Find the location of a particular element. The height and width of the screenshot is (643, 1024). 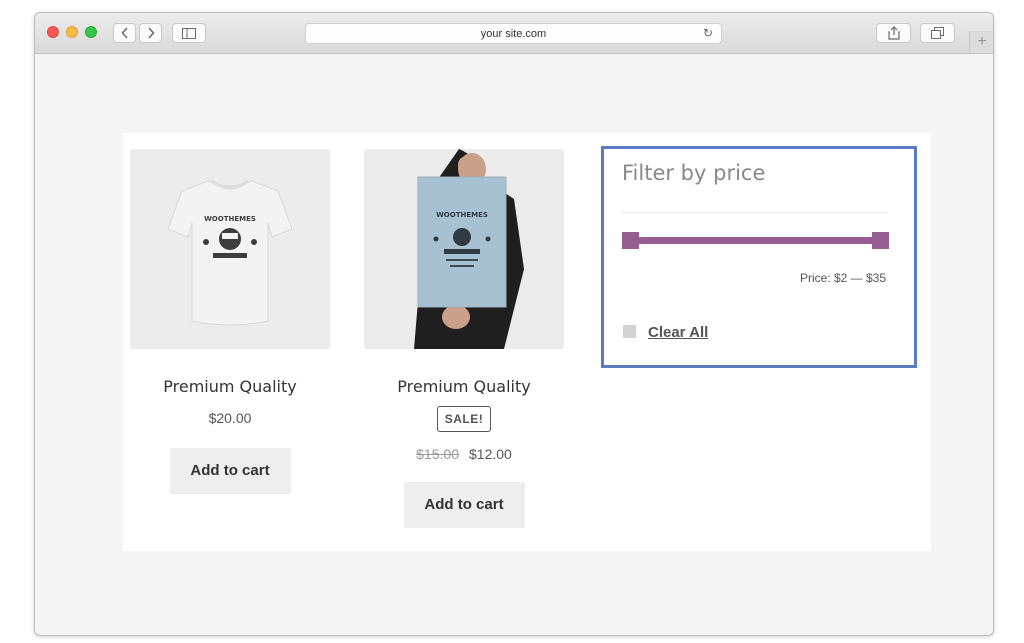

tabs-icon is located at coordinates (937, 33).